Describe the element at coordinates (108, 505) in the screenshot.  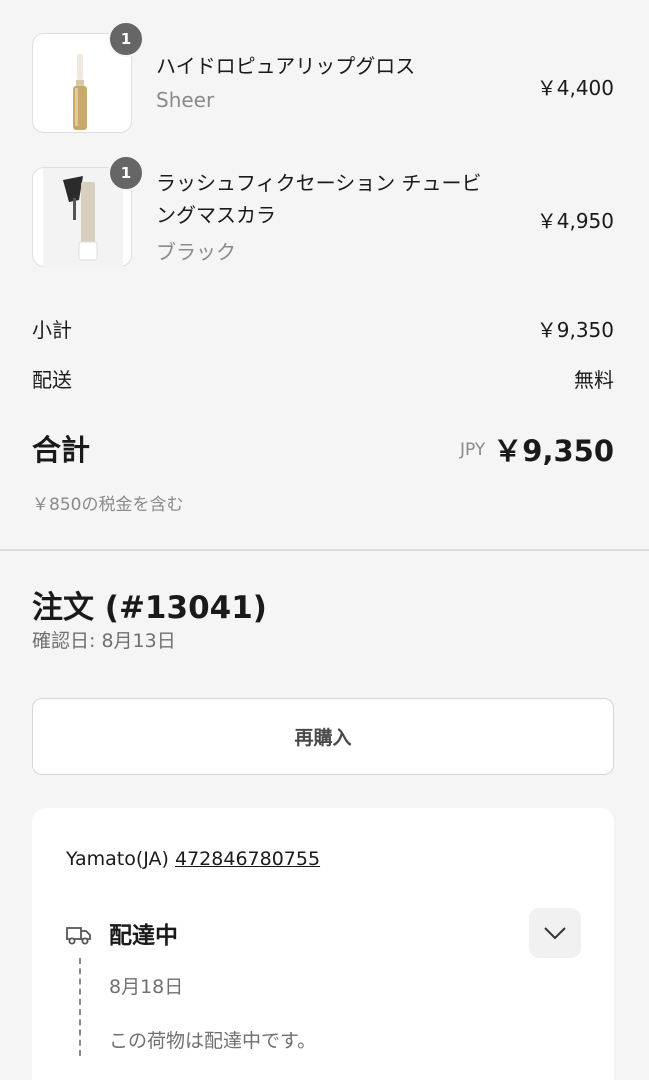
I see `tax-note: ￥850の税金を含む` at that location.